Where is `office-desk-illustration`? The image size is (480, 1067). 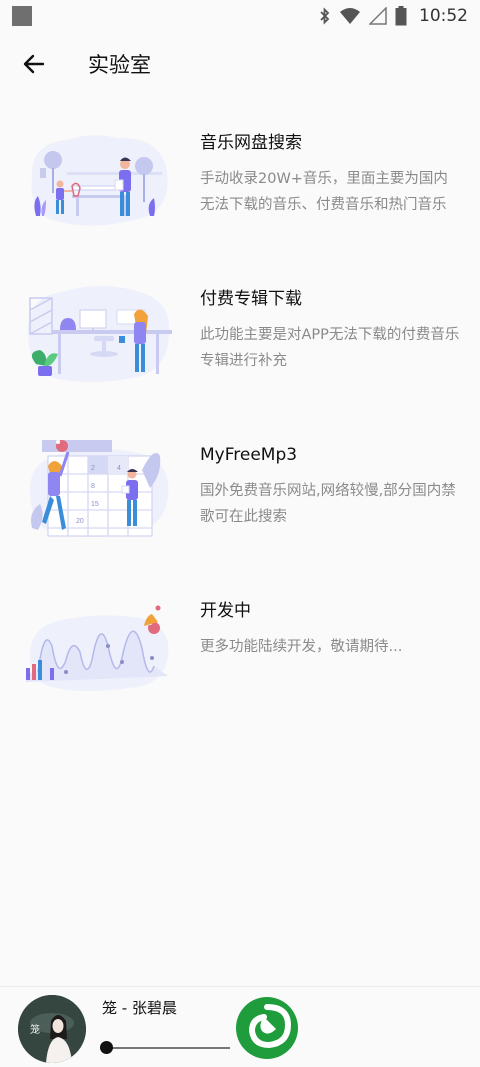 office-desk-illustration is located at coordinates (100, 334).